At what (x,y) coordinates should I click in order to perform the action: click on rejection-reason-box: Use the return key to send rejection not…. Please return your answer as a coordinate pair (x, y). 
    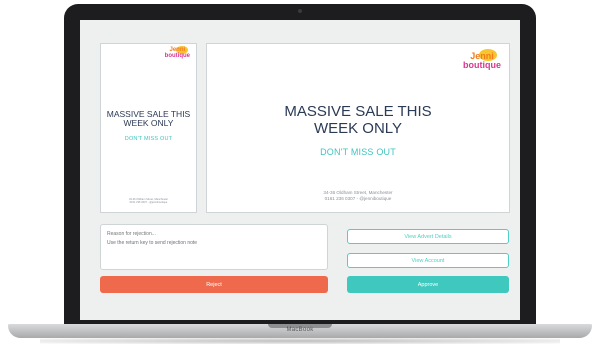
    Looking at the image, I should click on (214, 247).